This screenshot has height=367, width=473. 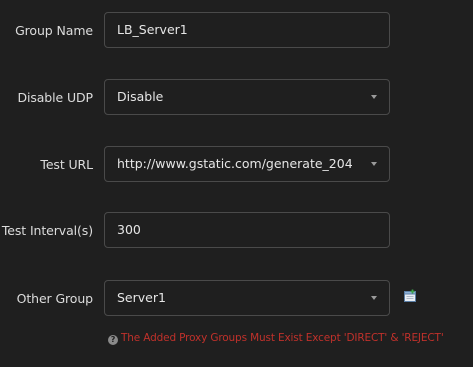 I want to click on other-group-select: Server1, so click(x=247, y=298).